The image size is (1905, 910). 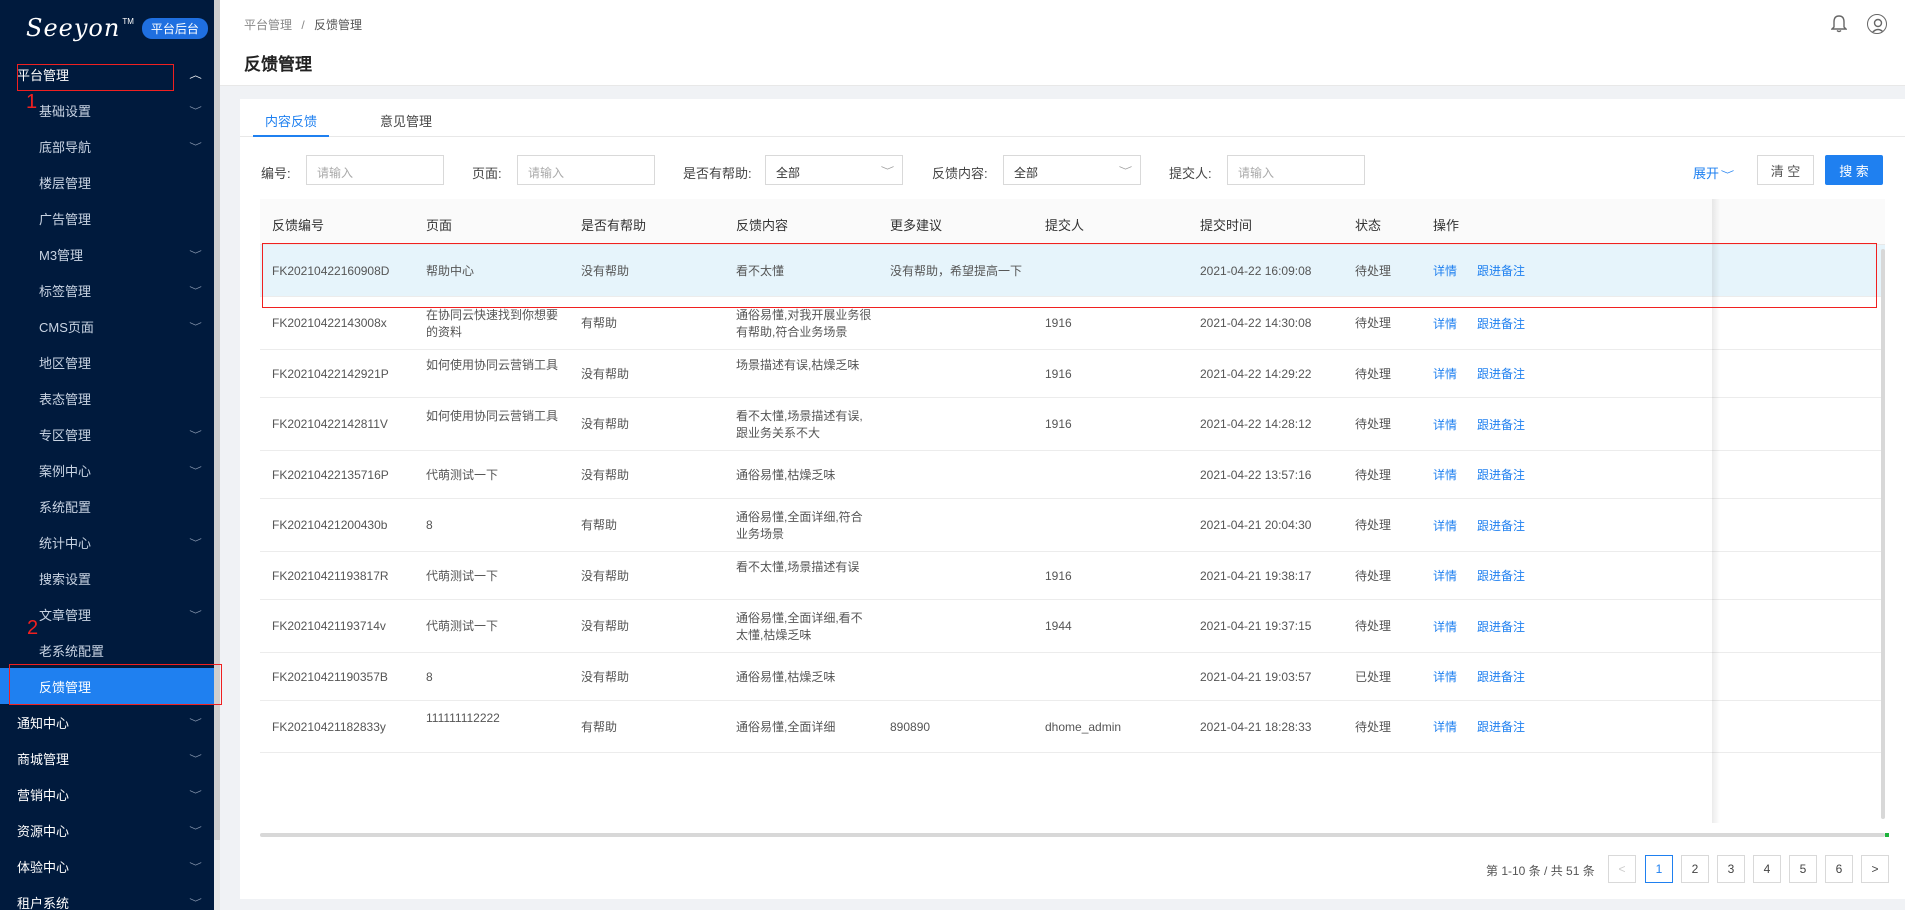 I want to click on nav-group: 通知中心 ﹀, so click(x=110, y=722).